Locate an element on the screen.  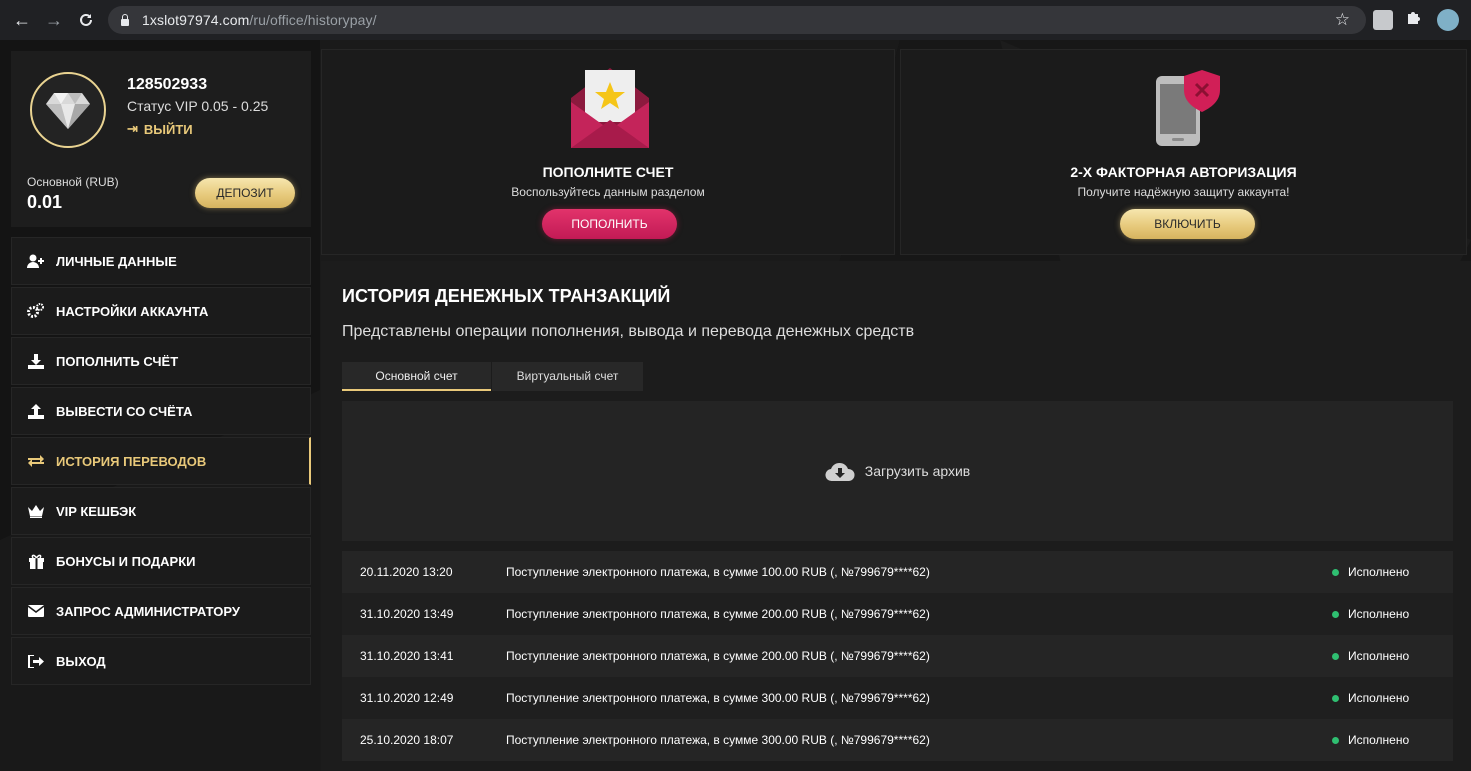
upload-icon is located at coordinates (36, 411).